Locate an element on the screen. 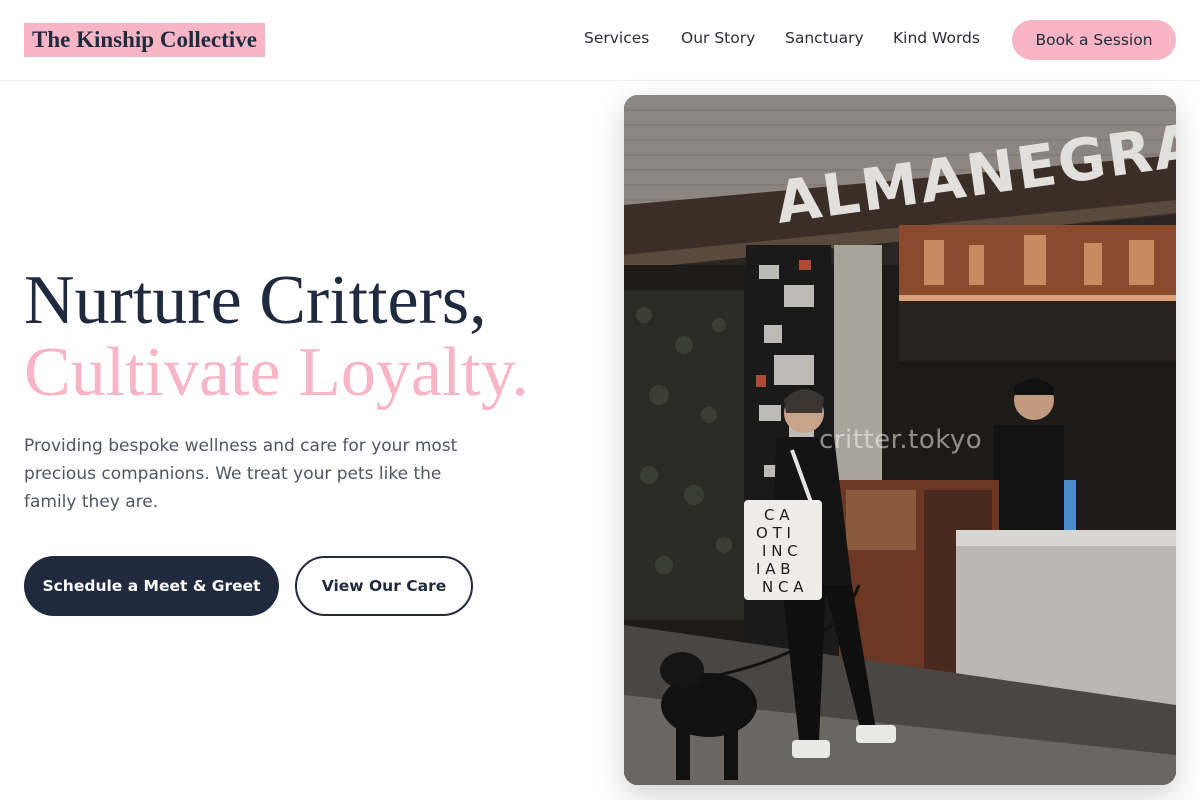 This screenshot has width=1200, height=800. view-our-care-button: View Our Care is located at coordinates (384, 586).